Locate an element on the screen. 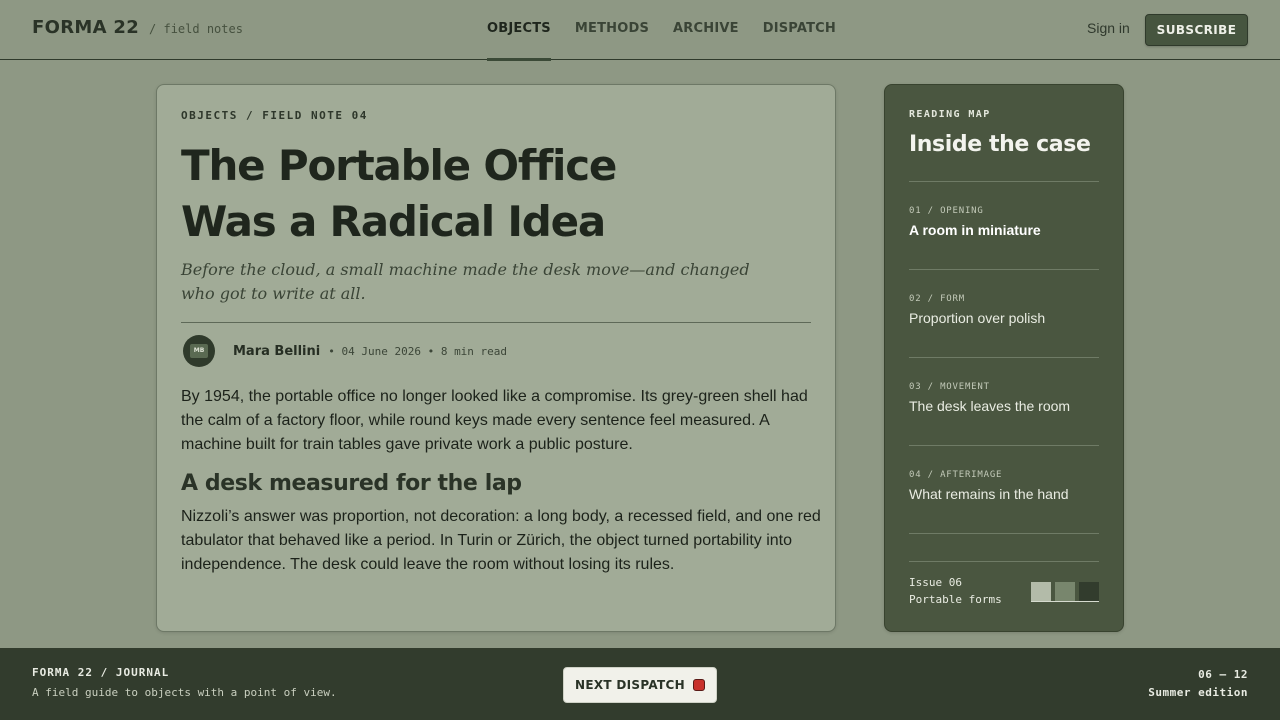 The image size is (1280, 720). reading-map-item-opening: 01 / OPENING A room in miniature is located at coordinates (1004, 225).